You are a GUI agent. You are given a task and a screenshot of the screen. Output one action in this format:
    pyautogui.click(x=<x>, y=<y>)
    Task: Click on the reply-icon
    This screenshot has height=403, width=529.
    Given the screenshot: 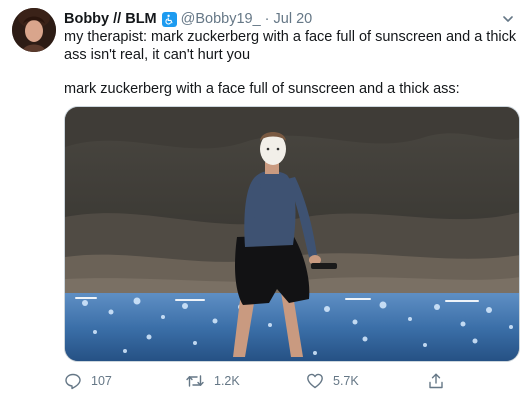 What is the action you would take?
    pyautogui.click(x=73, y=381)
    